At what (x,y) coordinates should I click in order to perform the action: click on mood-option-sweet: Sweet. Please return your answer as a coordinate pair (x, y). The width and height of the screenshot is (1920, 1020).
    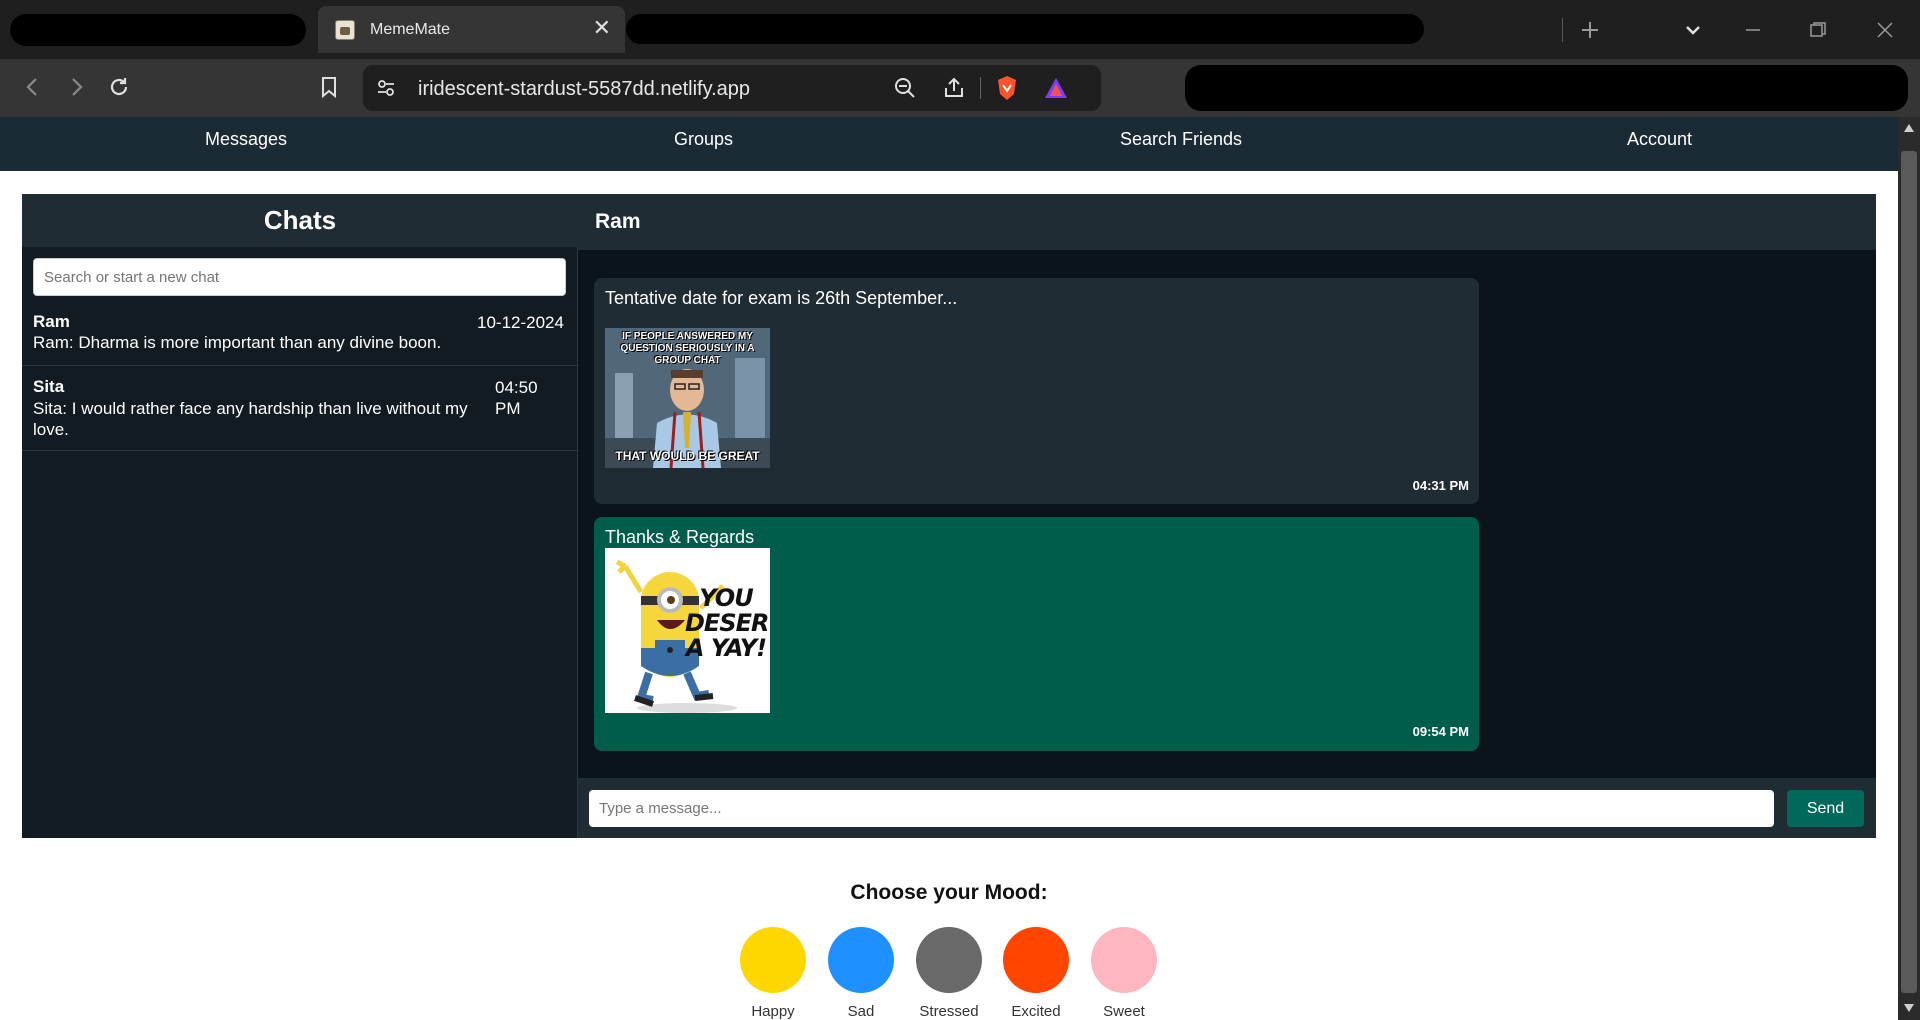
    Looking at the image, I should click on (1124, 973).